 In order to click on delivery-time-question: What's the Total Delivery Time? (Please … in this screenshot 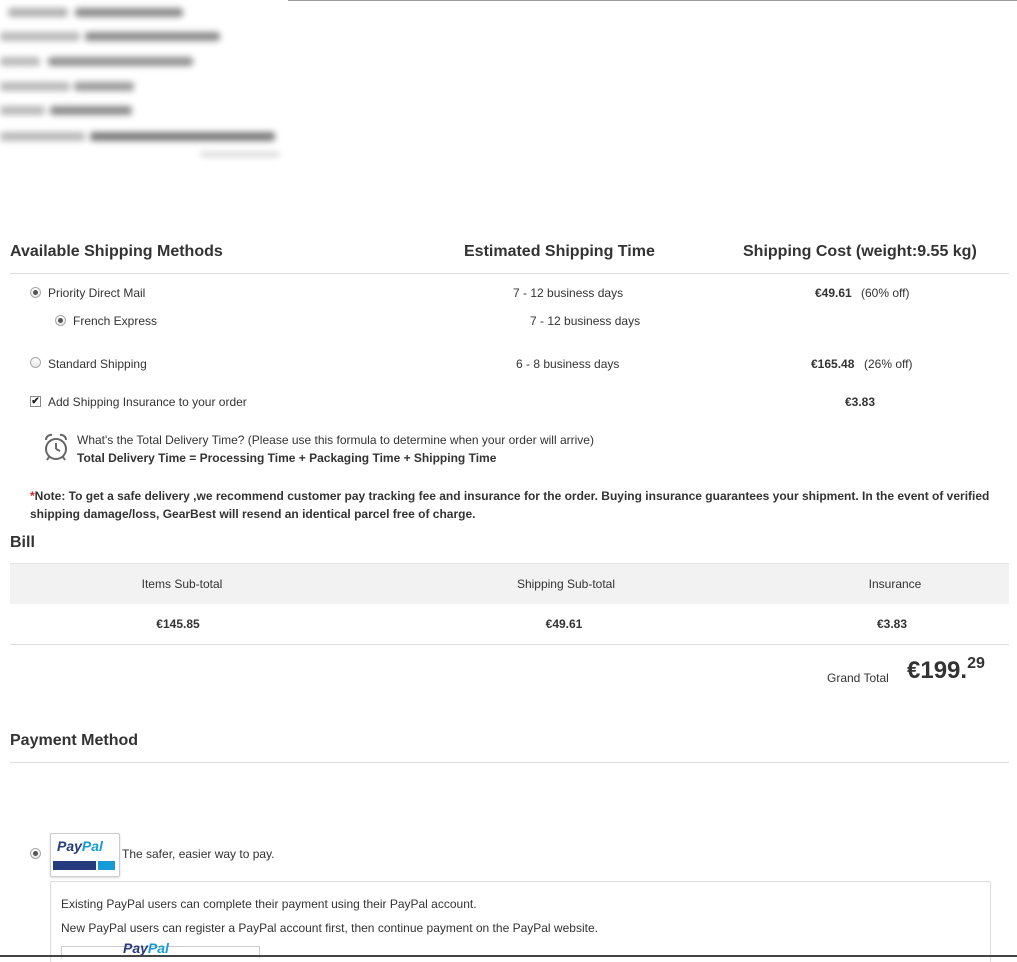, I will do `click(335, 440)`.